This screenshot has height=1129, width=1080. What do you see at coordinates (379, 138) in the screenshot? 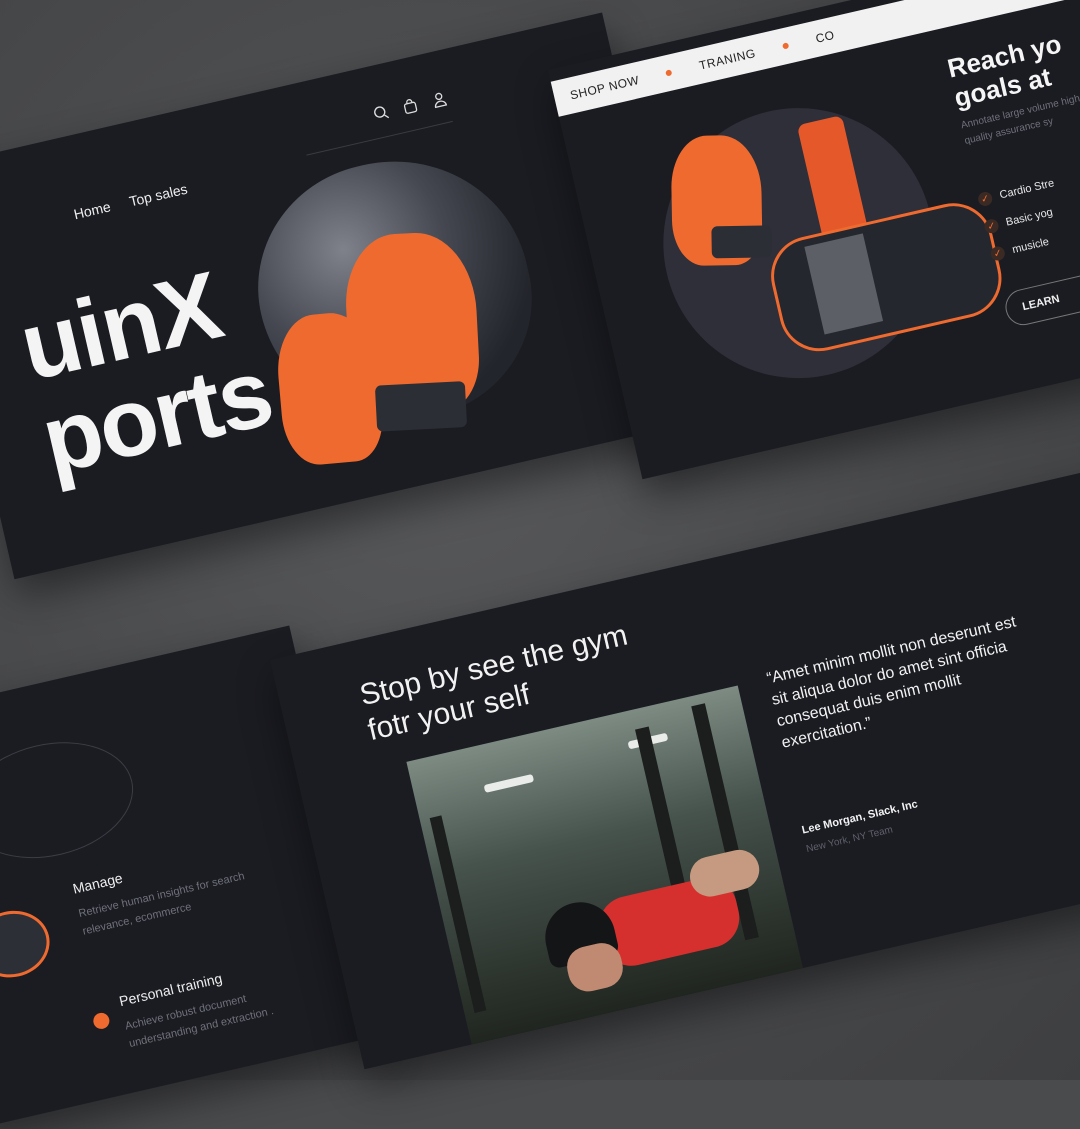
I see `nav-divider` at bounding box center [379, 138].